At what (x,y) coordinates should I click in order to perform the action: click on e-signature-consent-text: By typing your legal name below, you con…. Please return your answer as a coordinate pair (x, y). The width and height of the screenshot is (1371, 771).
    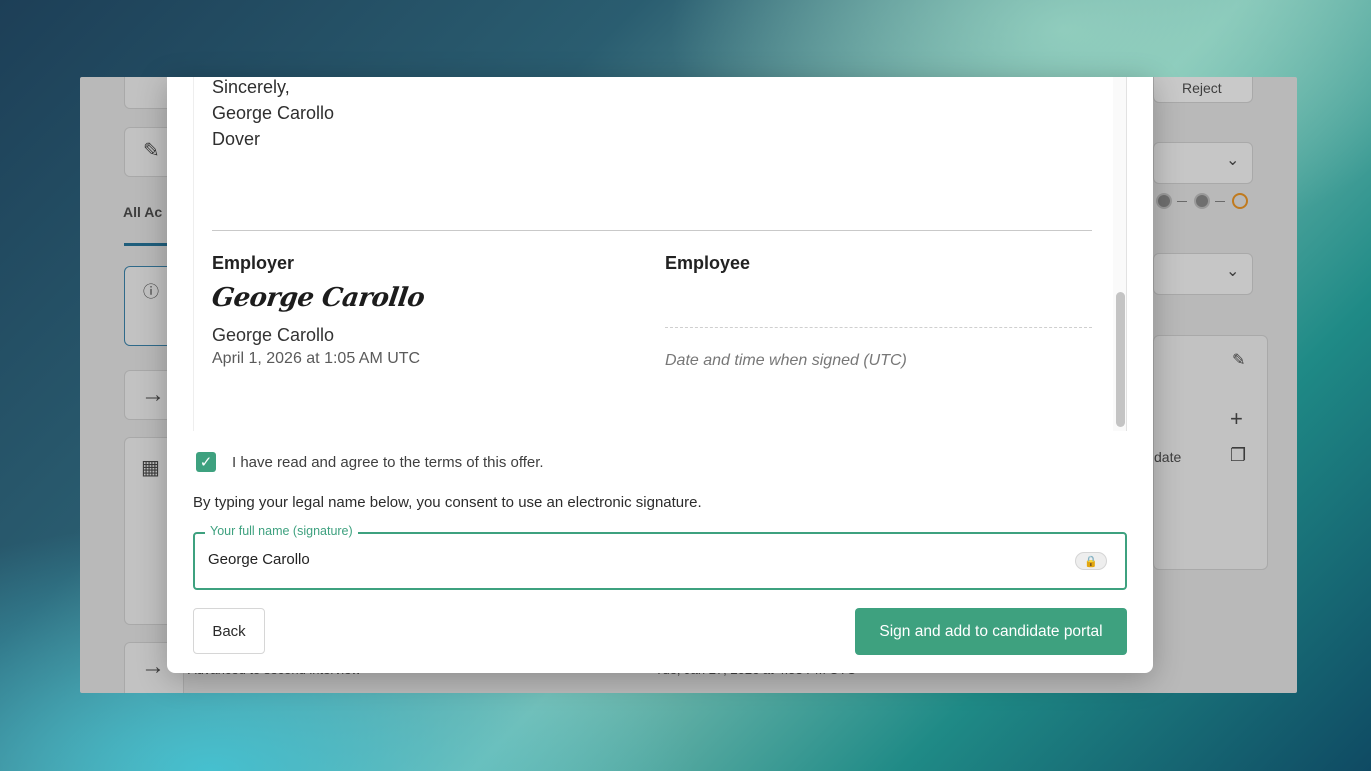
    Looking at the image, I should click on (447, 502).